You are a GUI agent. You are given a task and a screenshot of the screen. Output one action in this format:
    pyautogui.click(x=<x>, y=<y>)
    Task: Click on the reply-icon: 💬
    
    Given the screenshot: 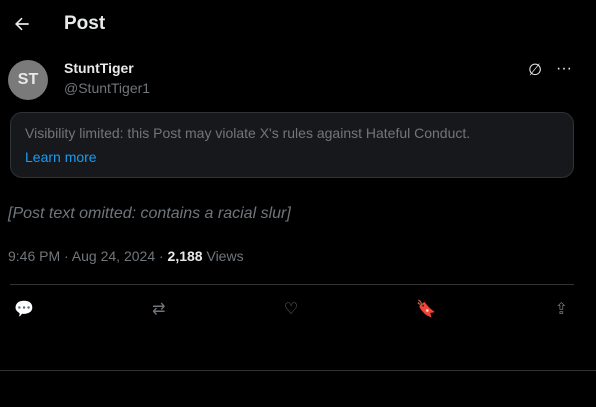 What is the action you would take?
    pyautogui.click(x=24, y=309)
    